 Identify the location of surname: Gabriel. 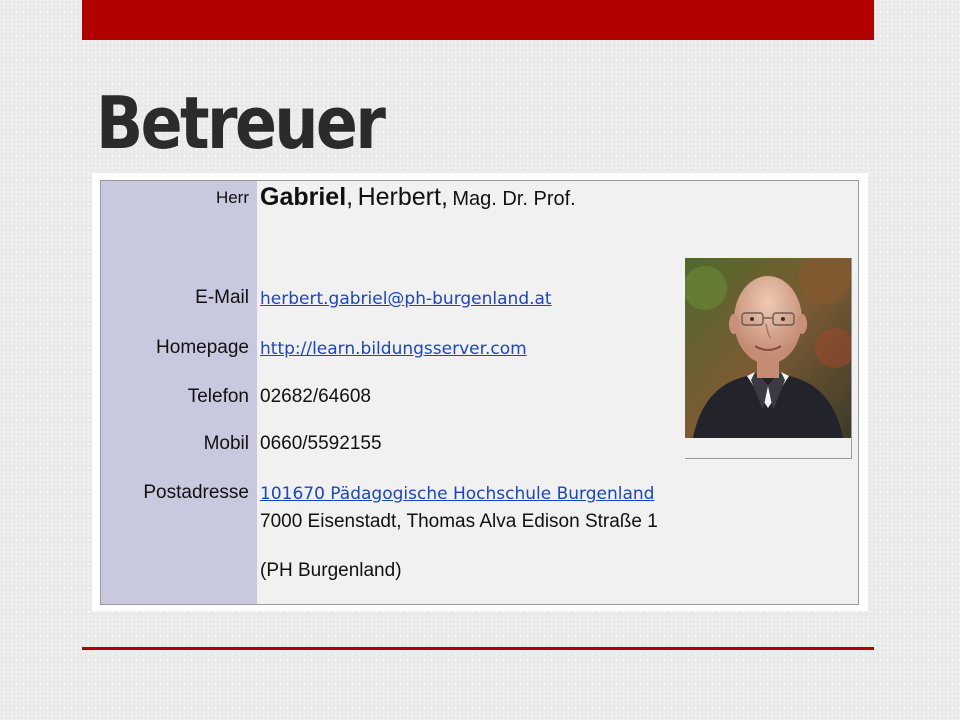
(303, 197).